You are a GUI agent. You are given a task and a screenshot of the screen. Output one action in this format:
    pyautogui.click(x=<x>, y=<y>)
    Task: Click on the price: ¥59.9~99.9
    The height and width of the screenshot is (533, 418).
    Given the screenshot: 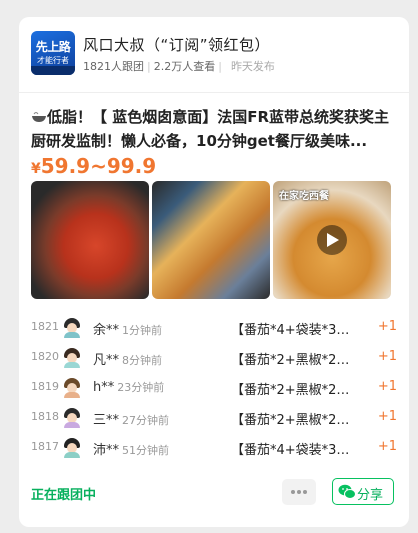 What is the action you would take?
    pyautogui.click(x=93, y=166)
    